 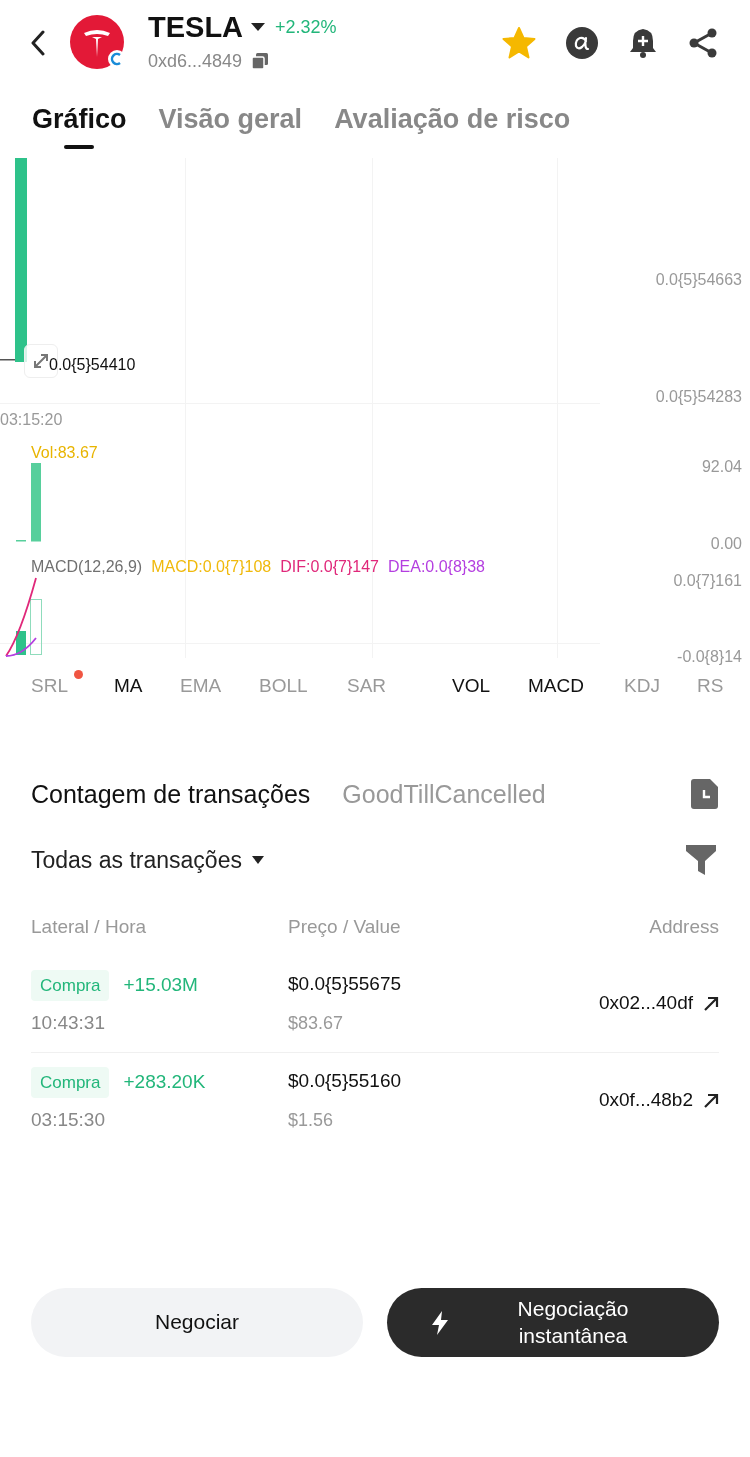 I want to click on transaction-filter-dropdown: Todas as transações, so click(x=147, y=860).